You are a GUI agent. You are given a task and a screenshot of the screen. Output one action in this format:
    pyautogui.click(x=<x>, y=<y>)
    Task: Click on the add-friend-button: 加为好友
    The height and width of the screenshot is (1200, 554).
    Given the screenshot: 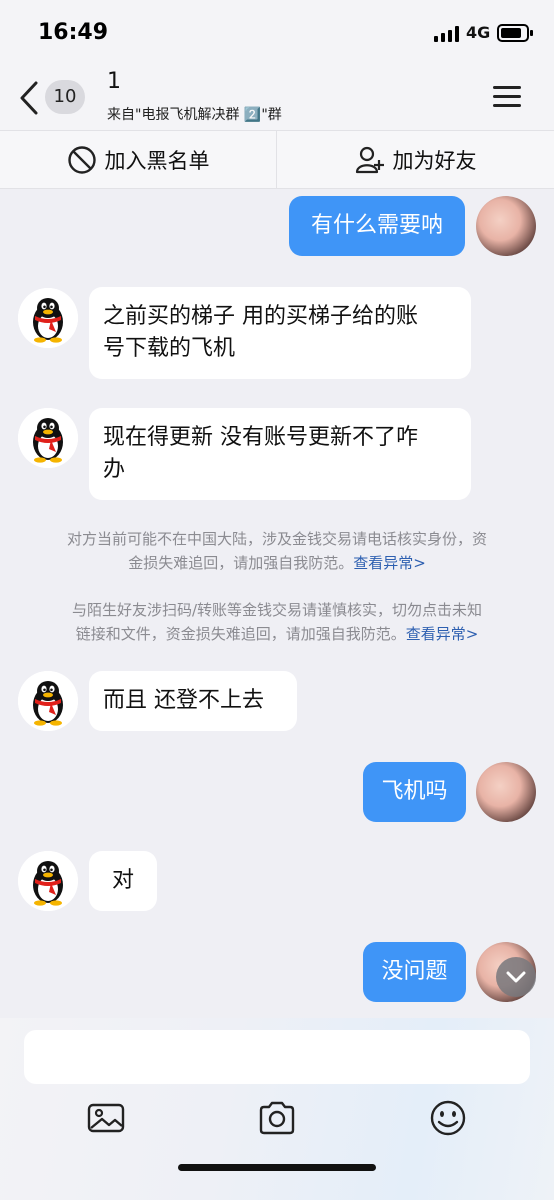 What is the action you would take?
    pyautogui.click(x=415, y=160)
    